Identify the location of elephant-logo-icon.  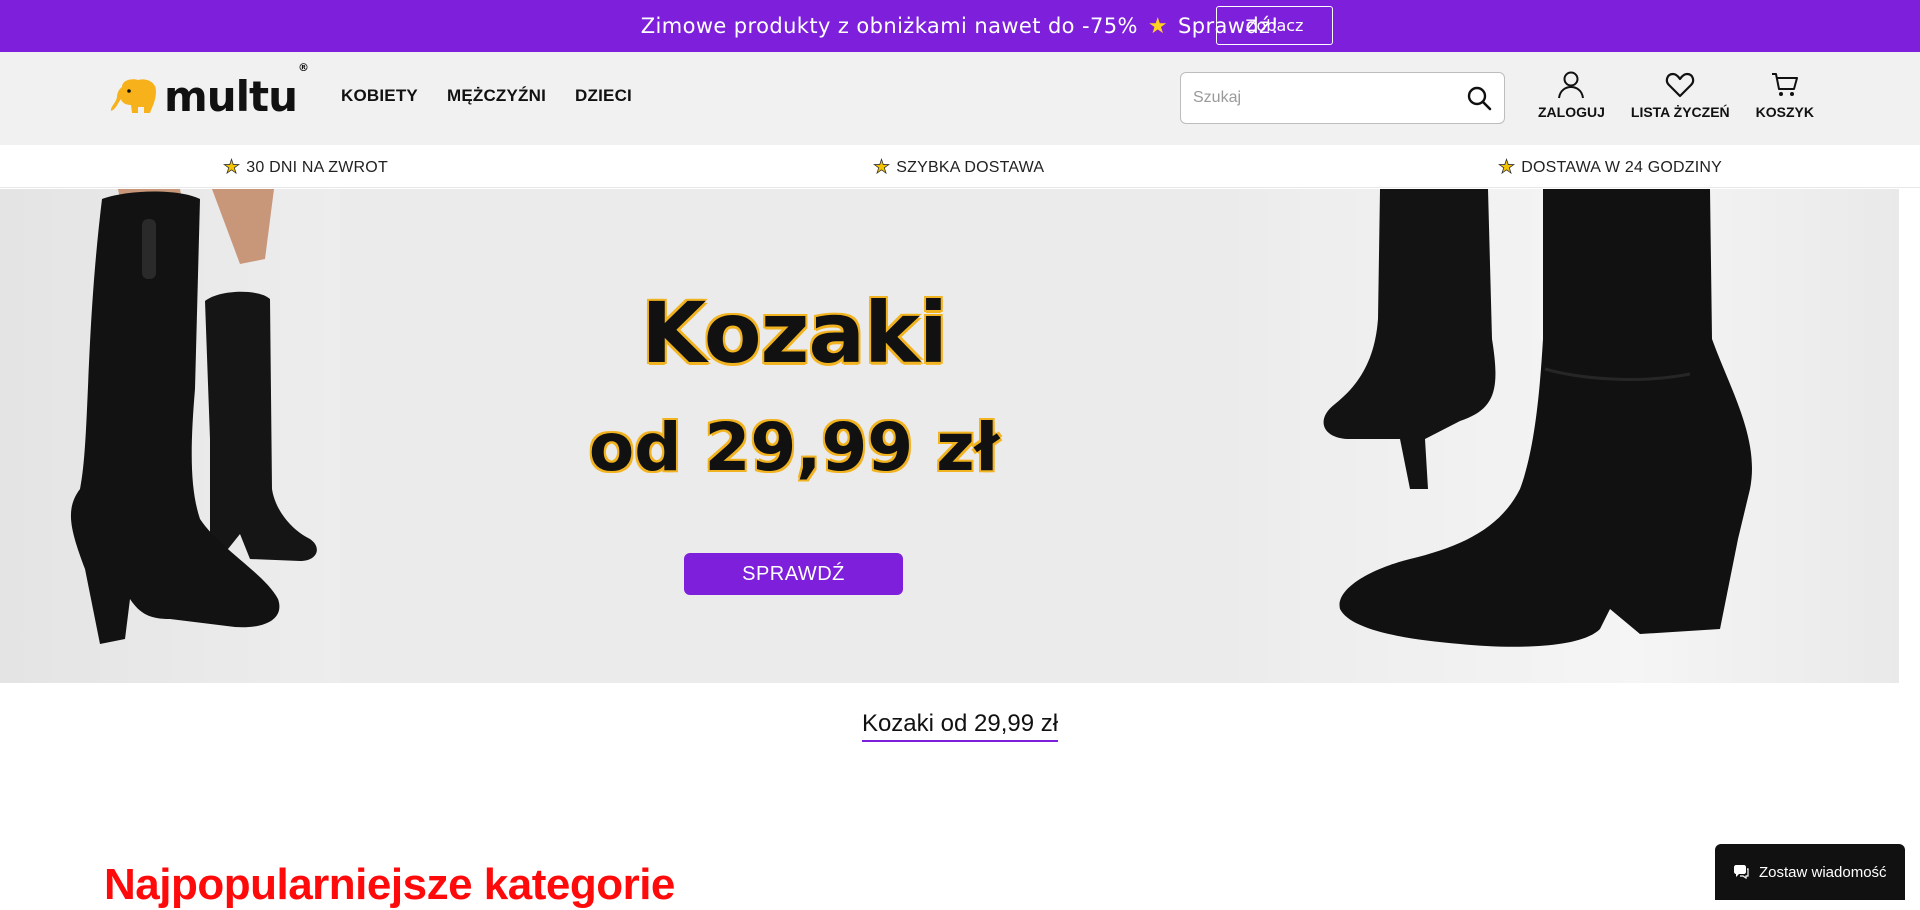
(133, 96).